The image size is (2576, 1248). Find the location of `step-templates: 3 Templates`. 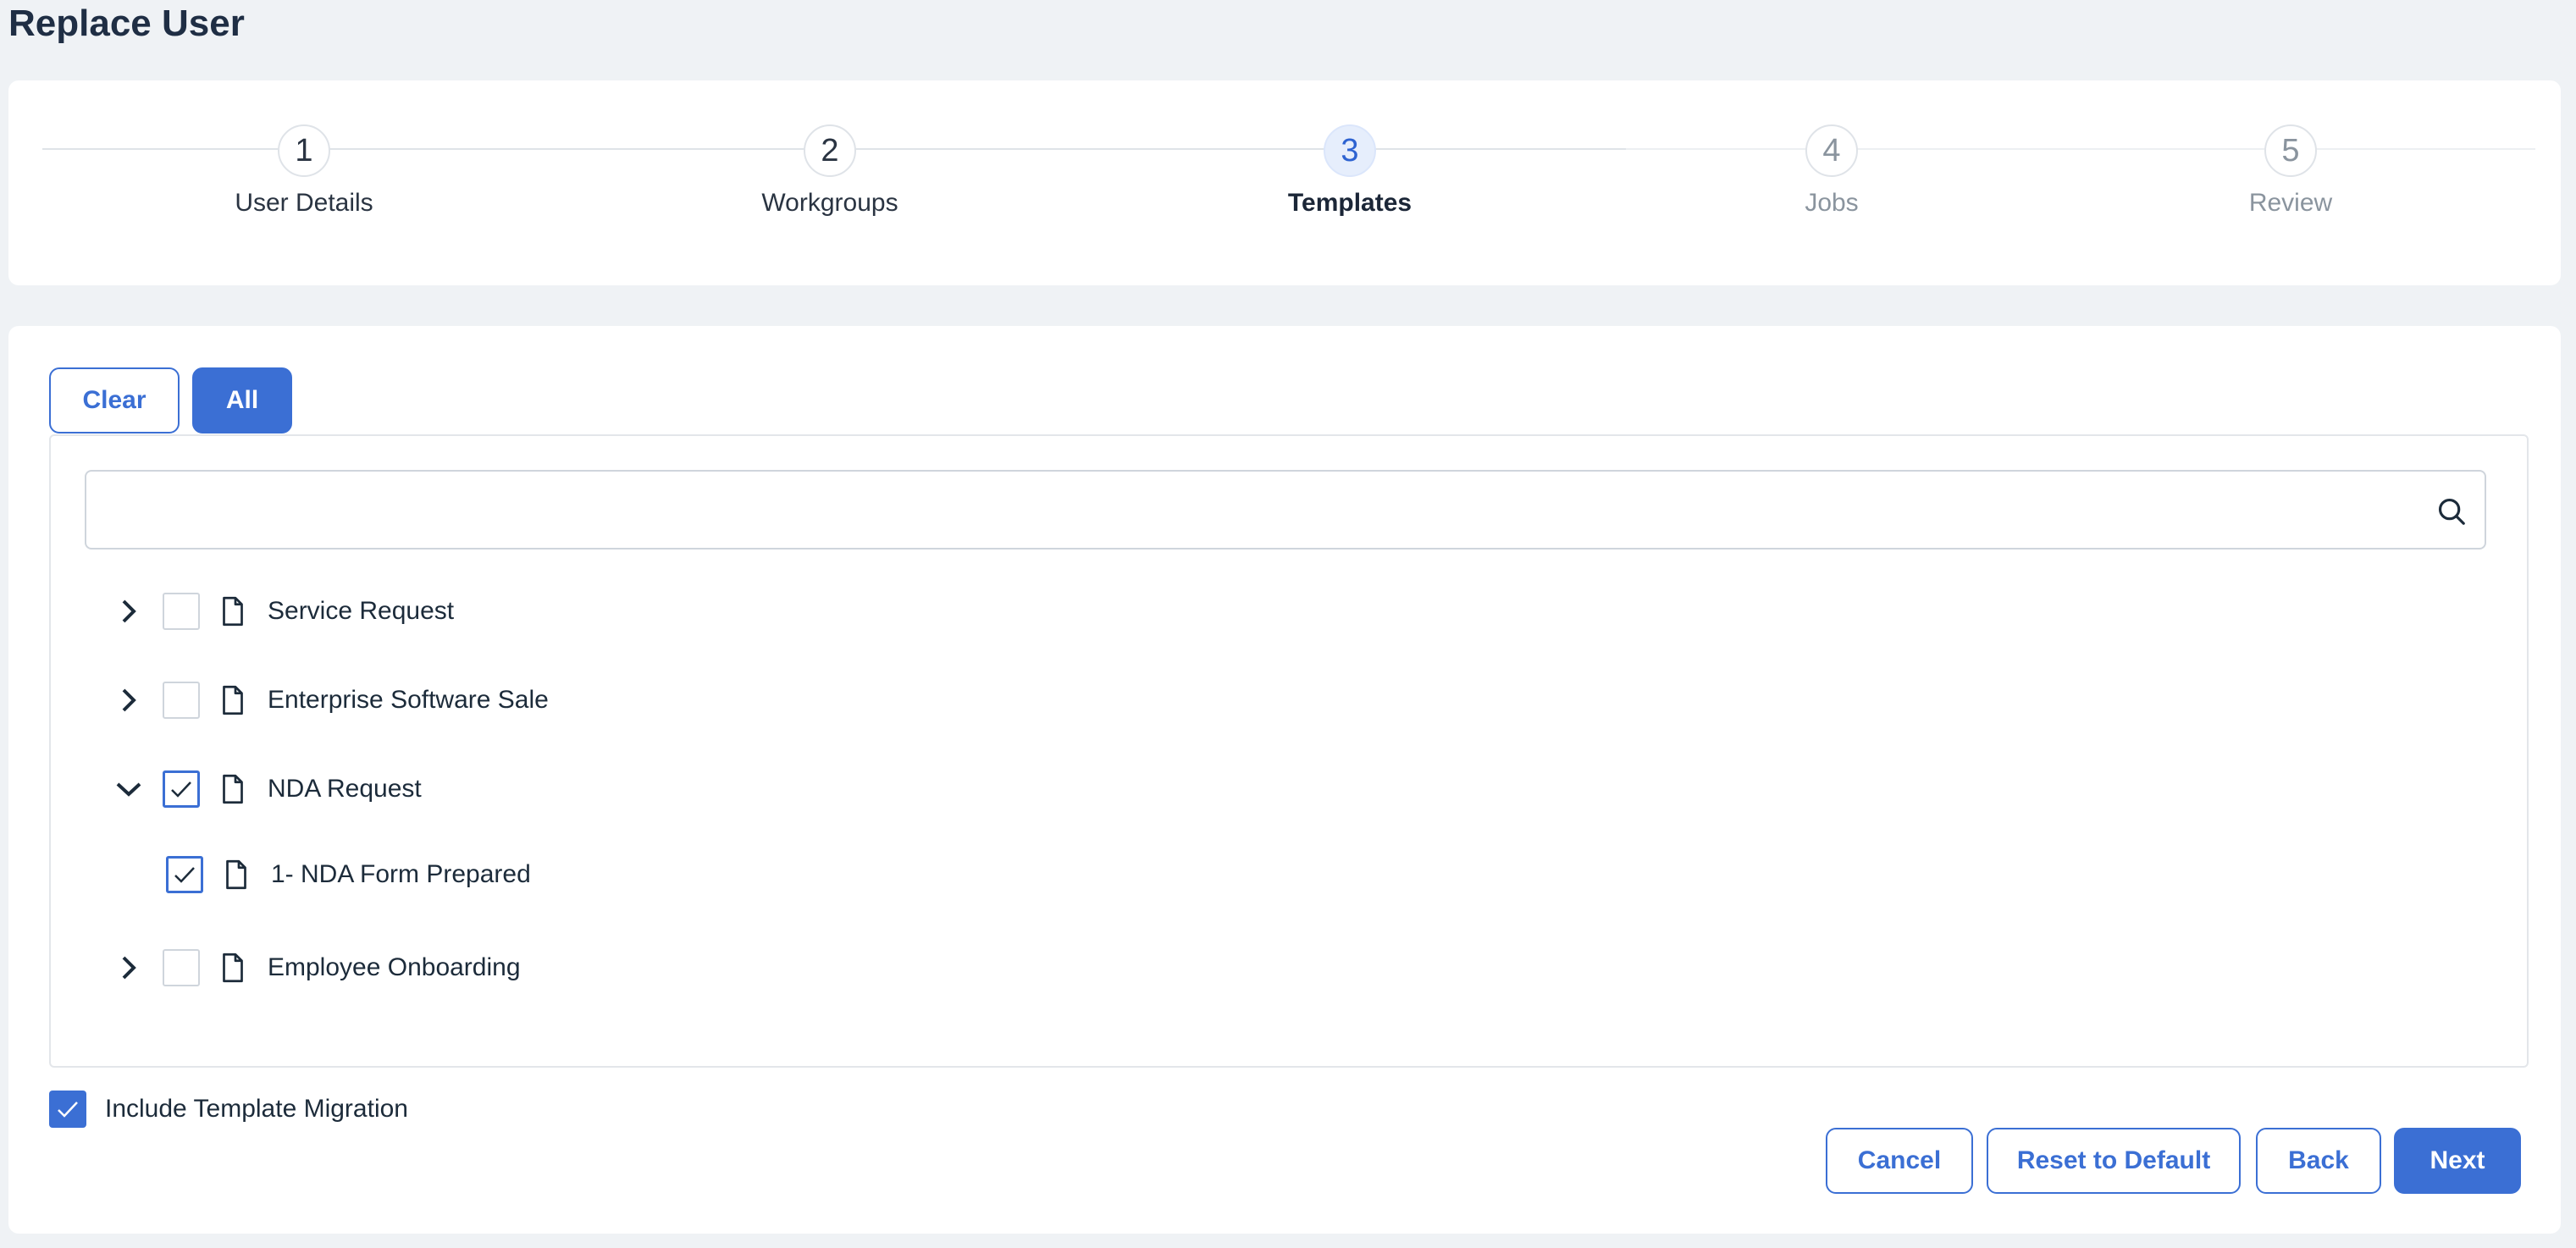

step-templates: 3 Templates is located at coordinates (1349, 171).